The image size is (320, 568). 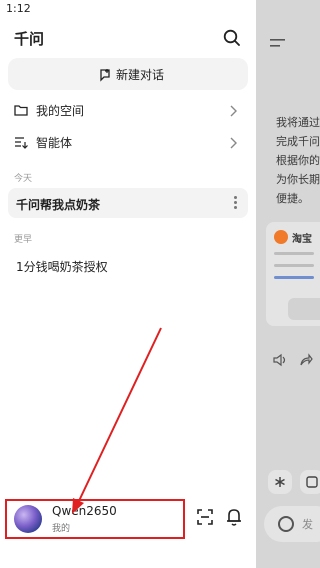 What do you see at coordinates (298, 160) in the screenshot?
I see `background-text-line: 根据你的` at bounding box center [298, 160].